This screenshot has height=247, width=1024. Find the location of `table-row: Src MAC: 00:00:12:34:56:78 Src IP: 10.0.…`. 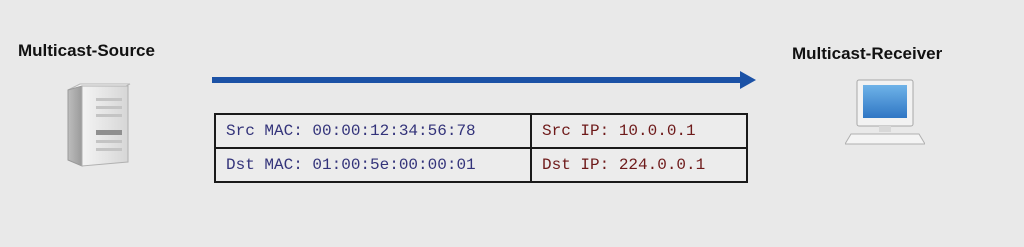

table-row: Src MAC: 00:00:12:34:56:78 Src IP: 10.0.… is located at coordinates (481, 131).